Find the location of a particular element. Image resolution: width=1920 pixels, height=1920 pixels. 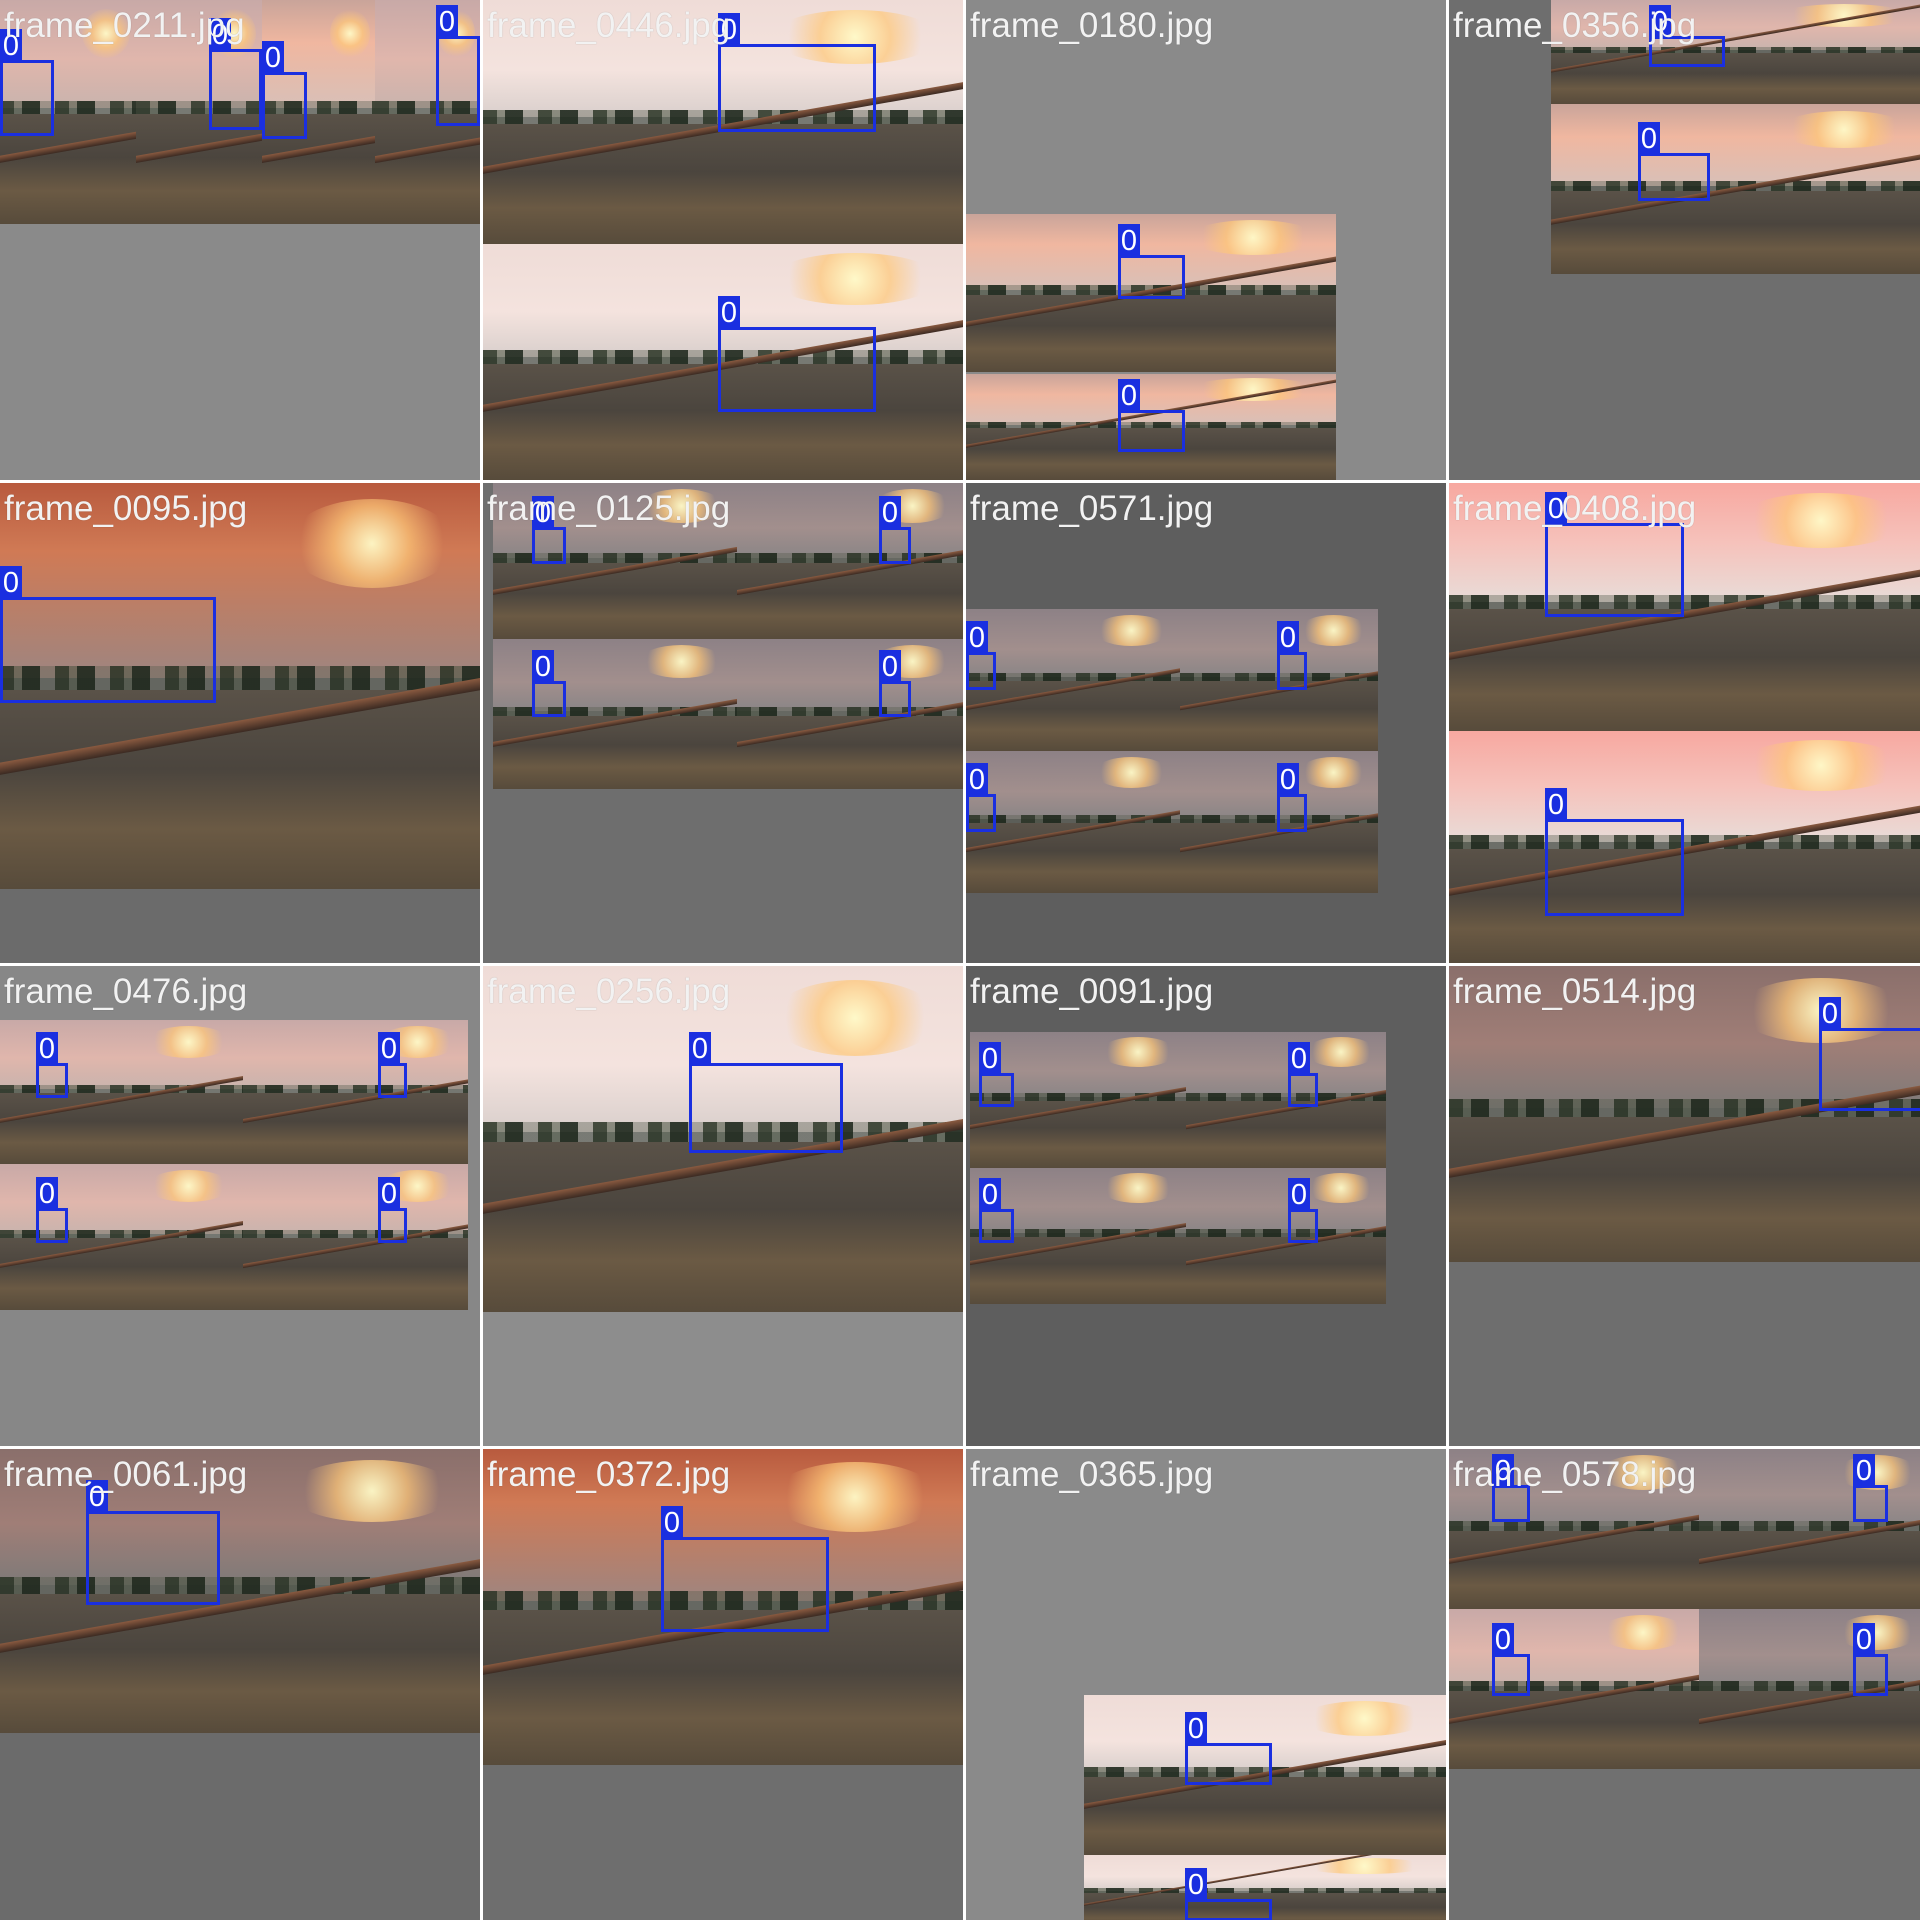

filename-label: frame_0408.jpg is located at coordinates (1575, 508).